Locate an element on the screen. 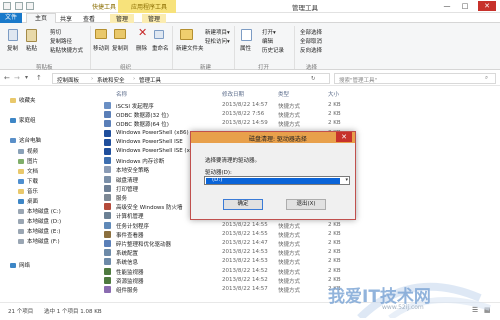 This screenshot has height=320, width=500. file-row: 碎片整理和优化驱动器 2013/8/22 14:47 快捷方式 2 KB is located at coordinates (227, 243).